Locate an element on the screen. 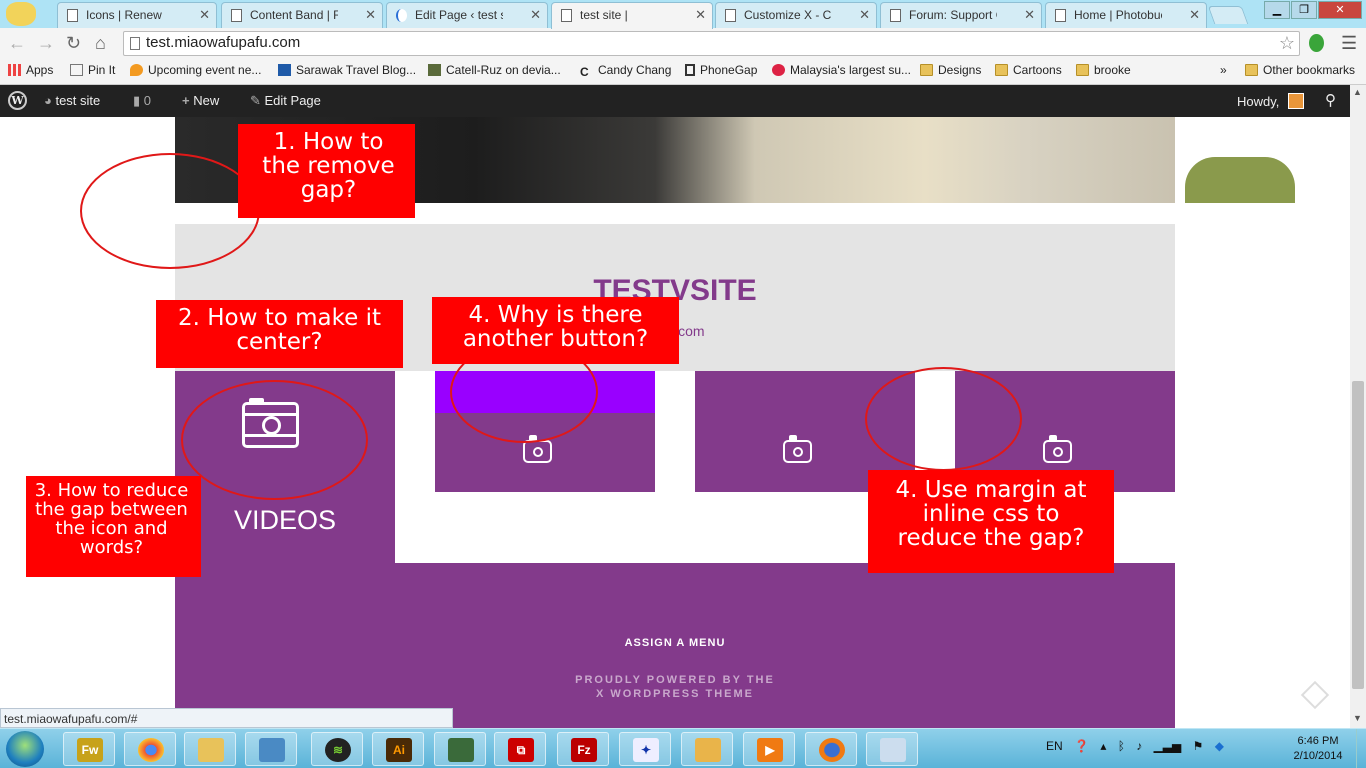 The height and width of the screenshot is (768, 1366). extension-icon is located at coordinates (1316, 43).